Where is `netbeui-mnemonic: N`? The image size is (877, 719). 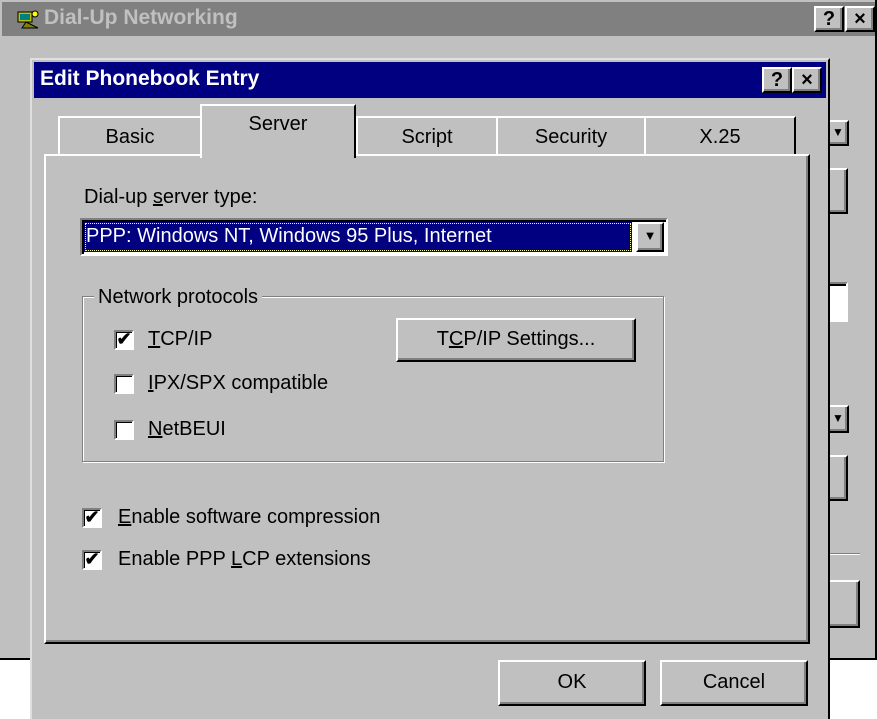
netbeui-mnemonic: N is located at coordinates (155, 429).